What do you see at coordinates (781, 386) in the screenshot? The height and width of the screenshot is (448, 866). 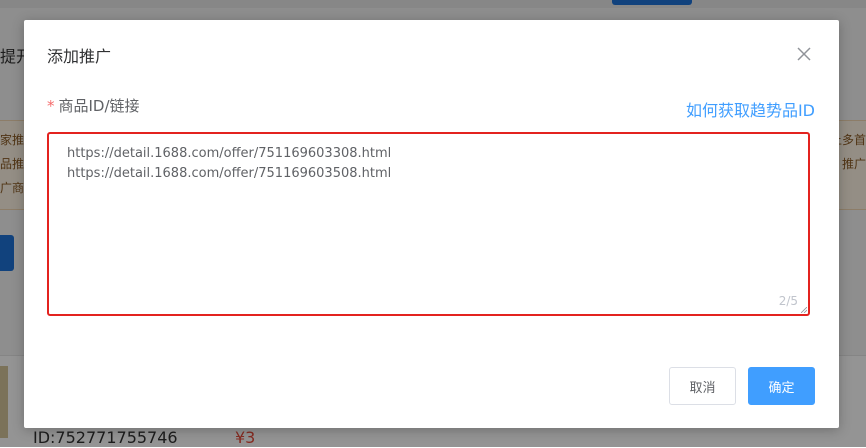 I see `confirm-button: 确定` at bounding box center [781, 386].